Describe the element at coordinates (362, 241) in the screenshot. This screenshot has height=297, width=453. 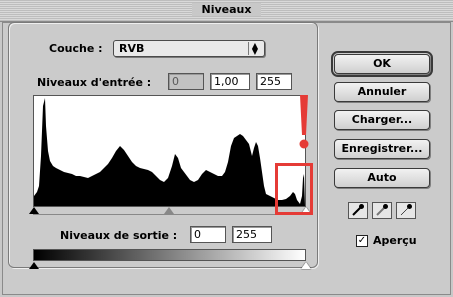
I see `preview-checkbox: ✓` at that location.